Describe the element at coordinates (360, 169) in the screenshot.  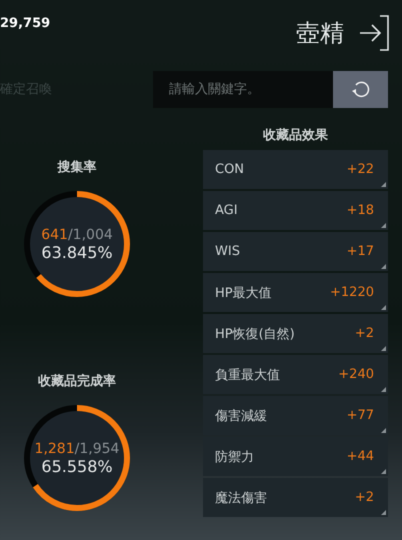
I see `effect-value: +22` at that location.